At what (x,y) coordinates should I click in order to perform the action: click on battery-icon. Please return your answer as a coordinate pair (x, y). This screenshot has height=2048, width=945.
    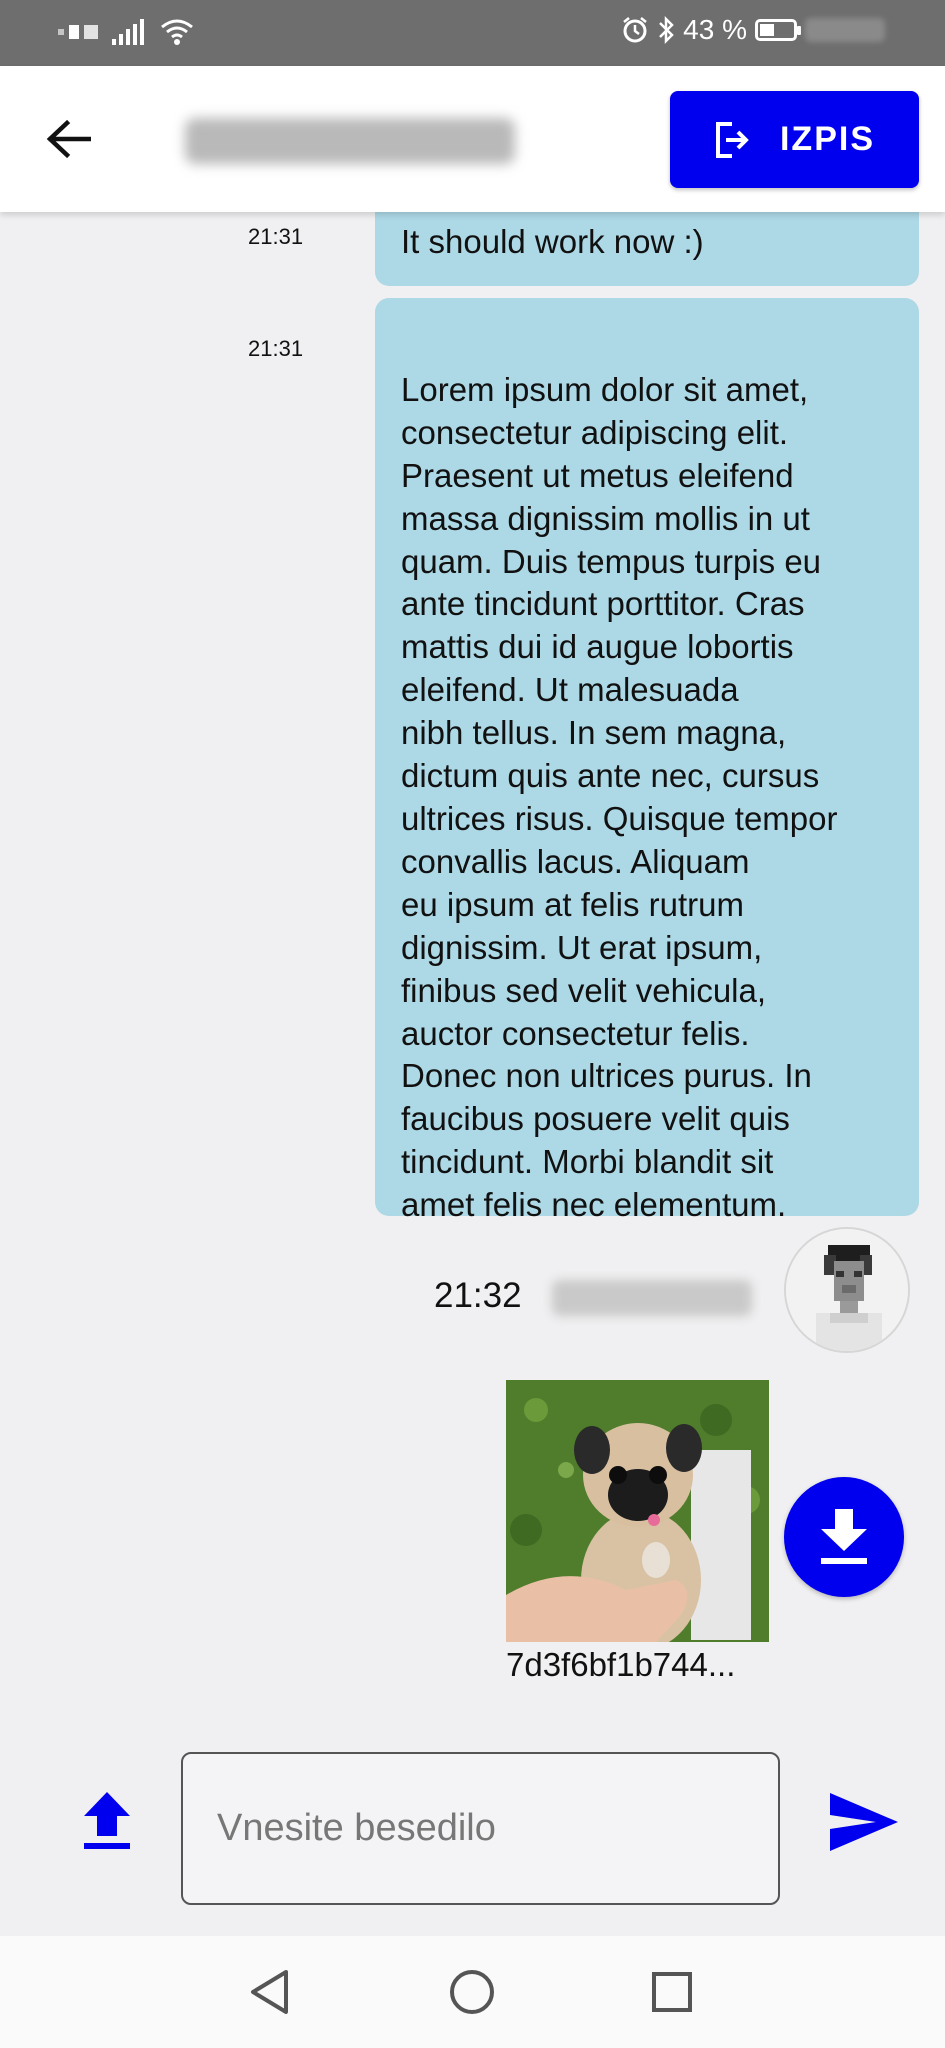
    Looking at the image, I should click on (778, 30).